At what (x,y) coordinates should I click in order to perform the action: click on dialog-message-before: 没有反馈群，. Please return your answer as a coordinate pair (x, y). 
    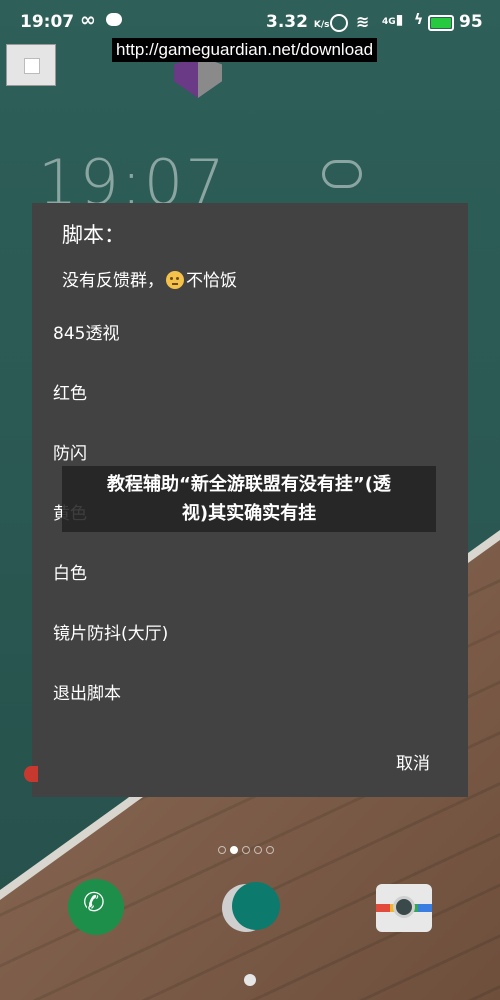
    Looking at the image, I should click on (113, 281).